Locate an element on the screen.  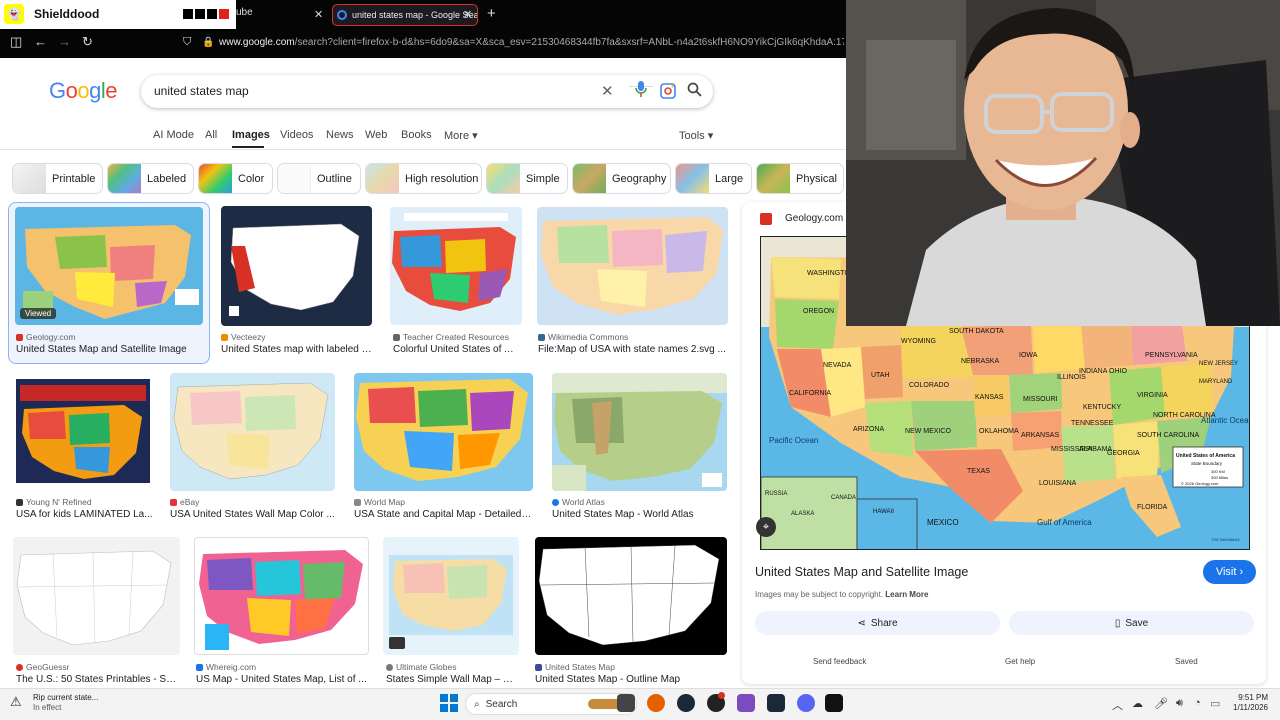
chip-geography: Geography is located at coordinates (621, 178).